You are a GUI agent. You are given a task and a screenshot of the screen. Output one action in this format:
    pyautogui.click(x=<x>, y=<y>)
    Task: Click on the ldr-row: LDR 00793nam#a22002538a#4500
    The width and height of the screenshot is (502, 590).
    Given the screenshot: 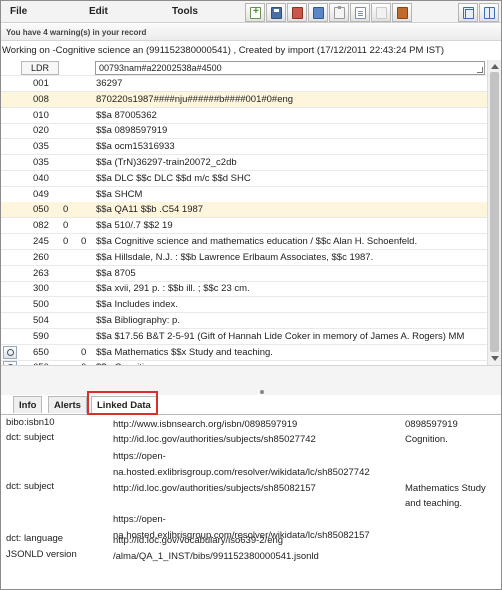 What is the action you would take?
    pyautogui.click(x=244, y=68)
    